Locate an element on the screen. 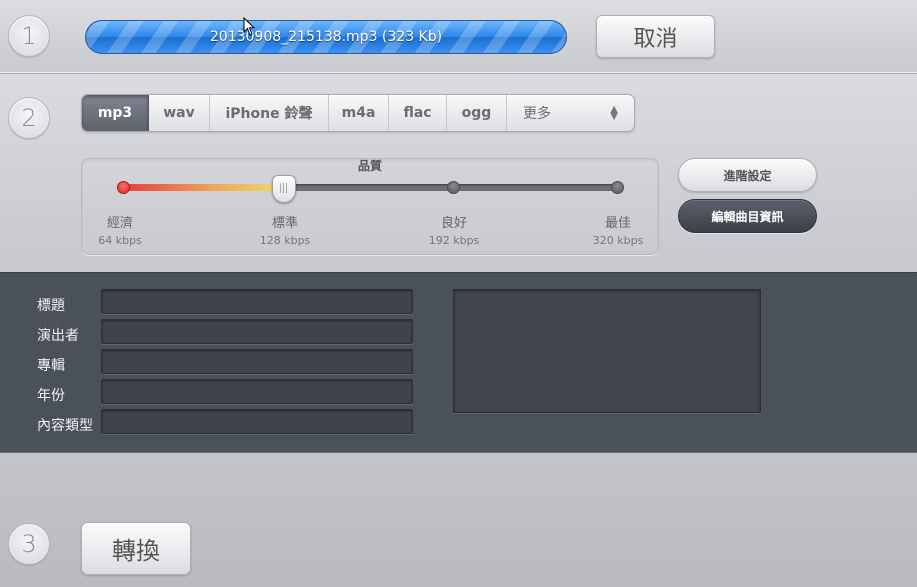  progress-filename: 20130908_215138.mp3 (323 Kb) is located at coordinates (326, 37).